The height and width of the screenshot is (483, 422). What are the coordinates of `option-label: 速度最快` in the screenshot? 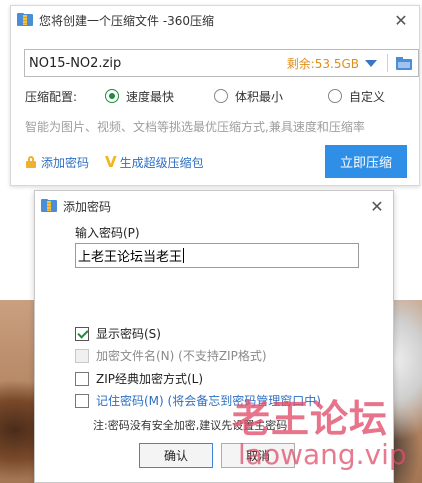 It's located at (150, 96).